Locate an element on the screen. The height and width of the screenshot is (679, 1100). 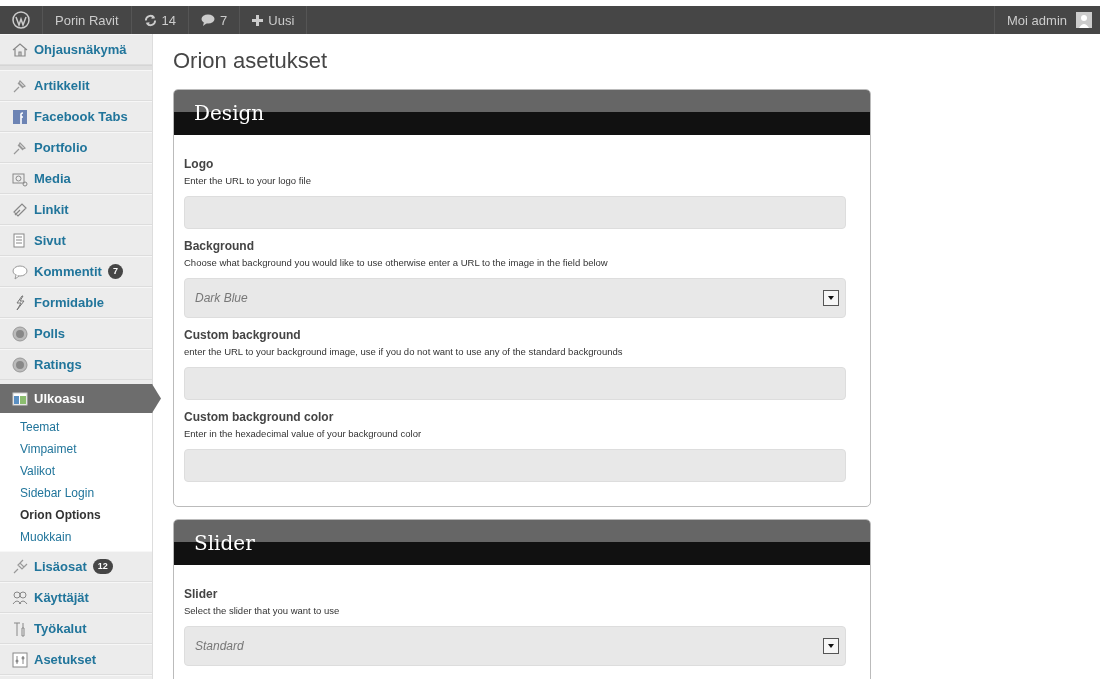
tools-icon is located at coordinates (20, 628).